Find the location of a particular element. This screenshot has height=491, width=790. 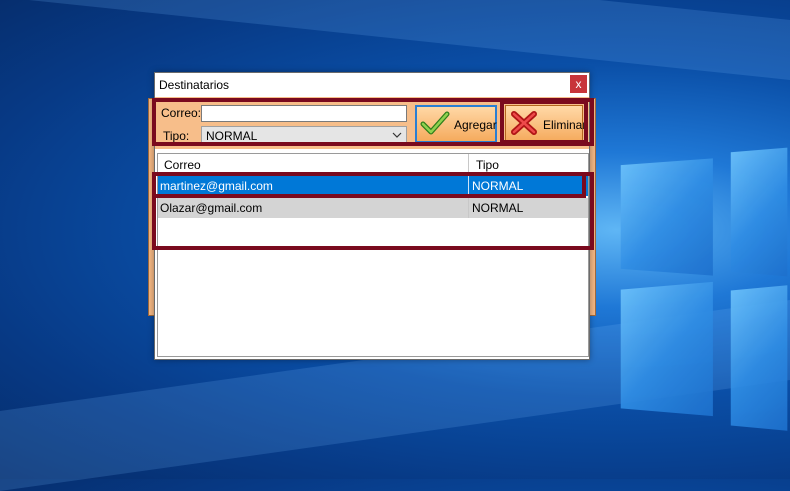

tipo-select-value: NORMAL is located at coordinates (232, 136).